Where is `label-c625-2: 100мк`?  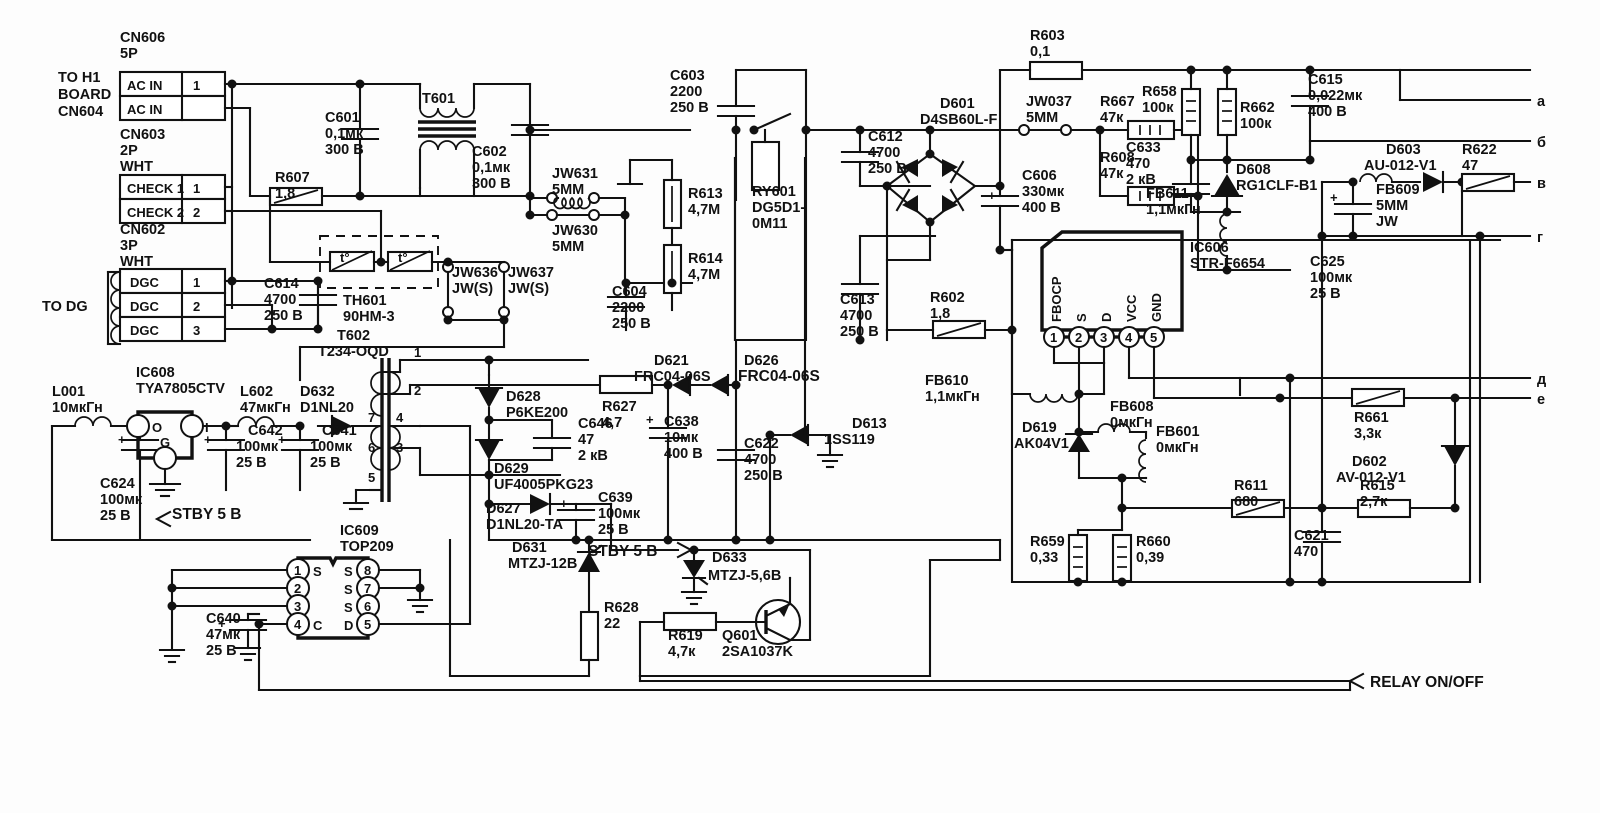 label-c625-2: 100мк is located at coordinates (1331, 278).